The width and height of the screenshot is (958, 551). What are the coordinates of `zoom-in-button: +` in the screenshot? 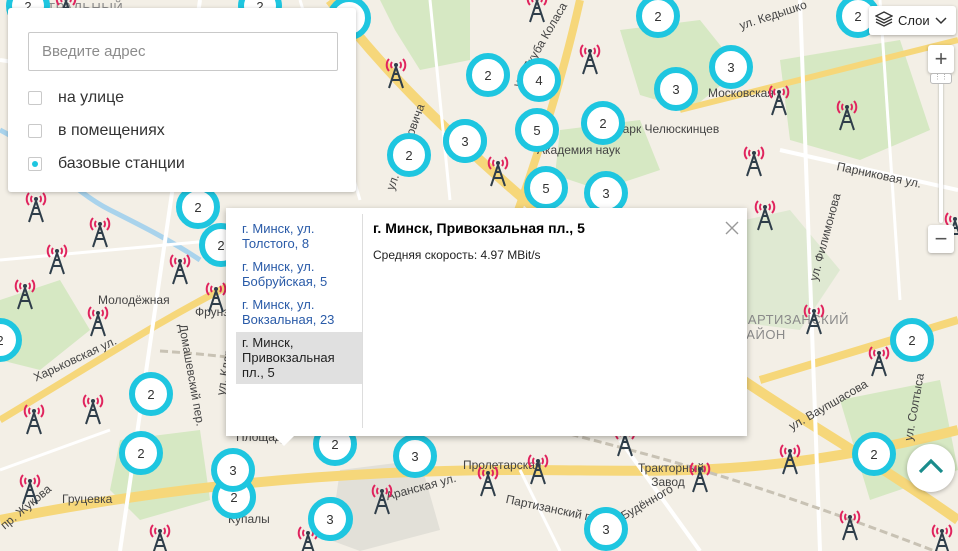 It's located at (941, 59).